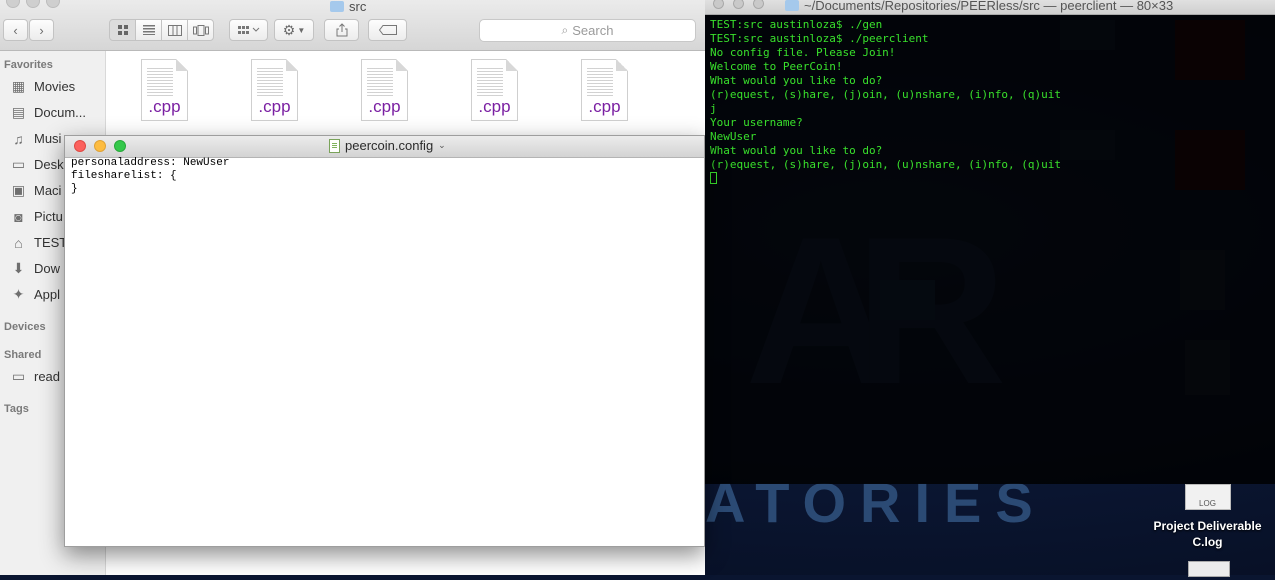 Image resolution: width=1275 pixels, height=580 pixels. Describe the element at coordinates (713, 178) in the screenshot. I see `terminal-cursor` at that location.